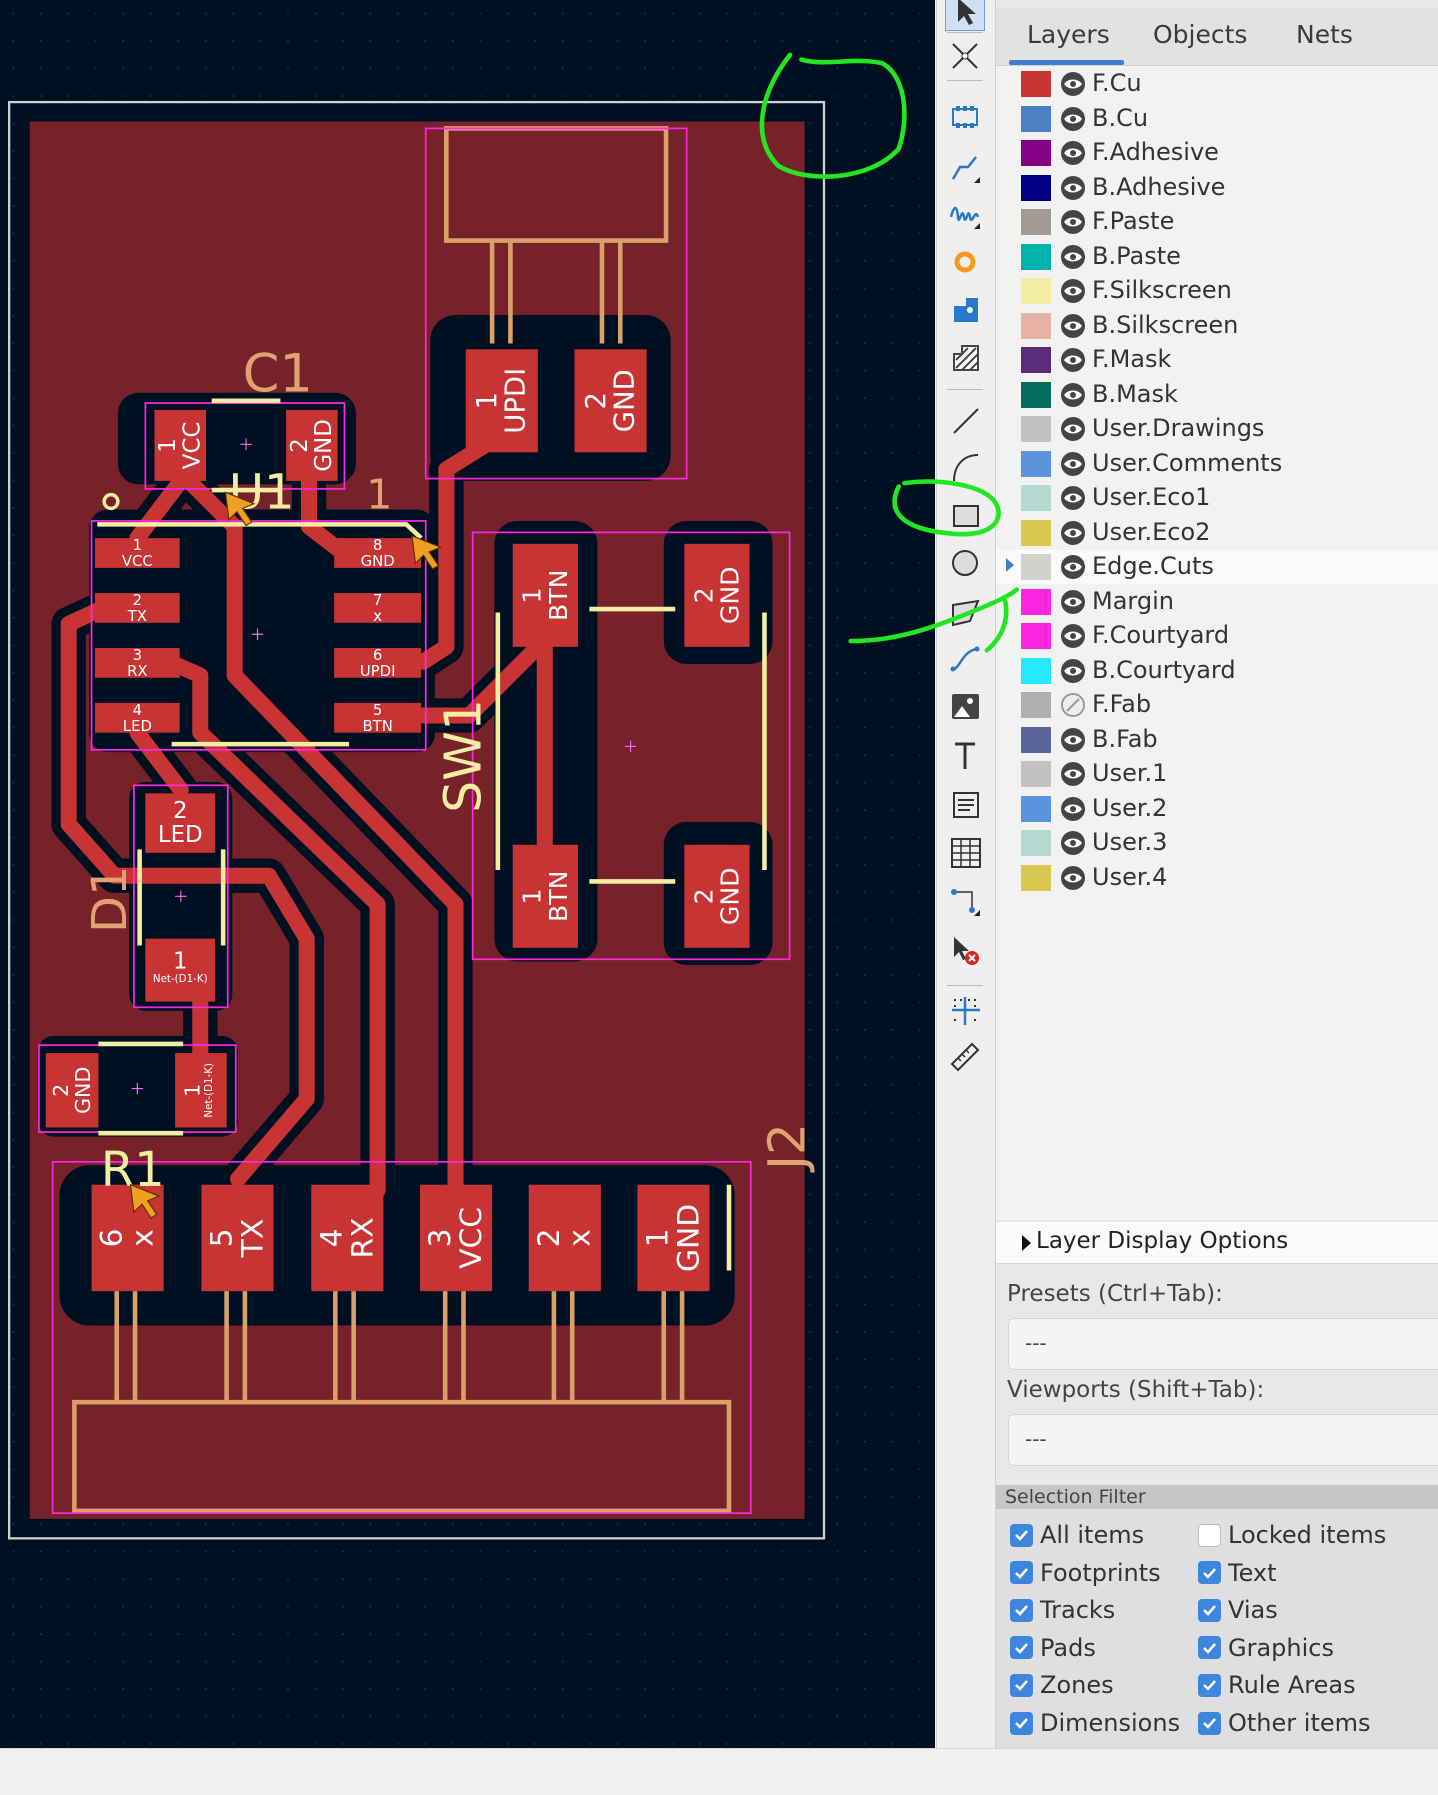 The width and height of the screenshot is (1438, 1795). What do you see at coordinates (1062, 1610) in the screenshot?
I see `filter-checkbox: Tracks` at bounding box center [1062, 1610].